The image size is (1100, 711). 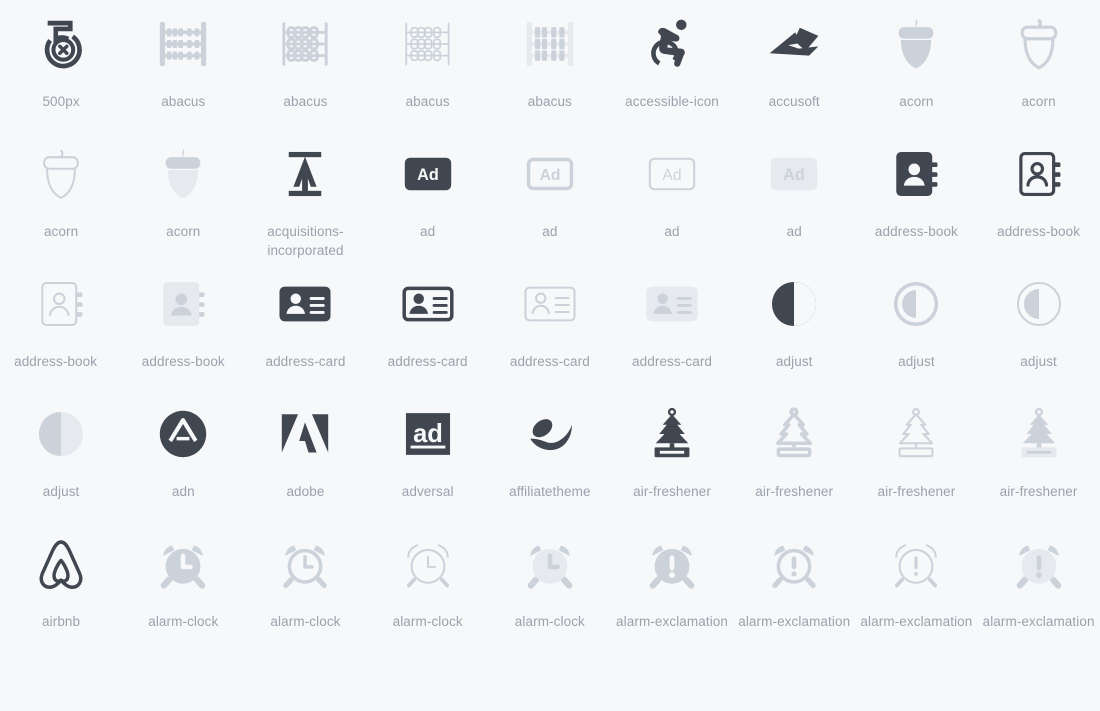 I want to click on icon-cell: adn, so click(x=183, y=455).